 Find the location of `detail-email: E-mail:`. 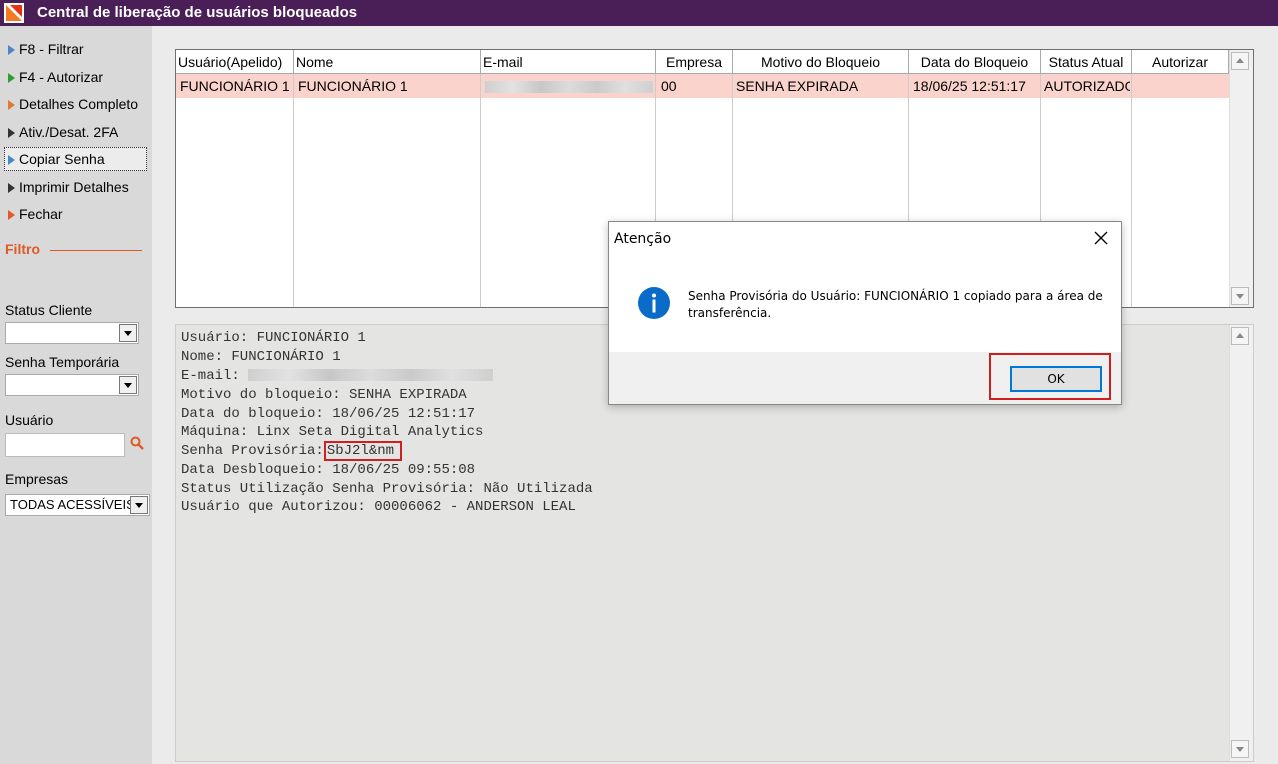

detail-email: E-mail: is located at coordinates (337, 376).